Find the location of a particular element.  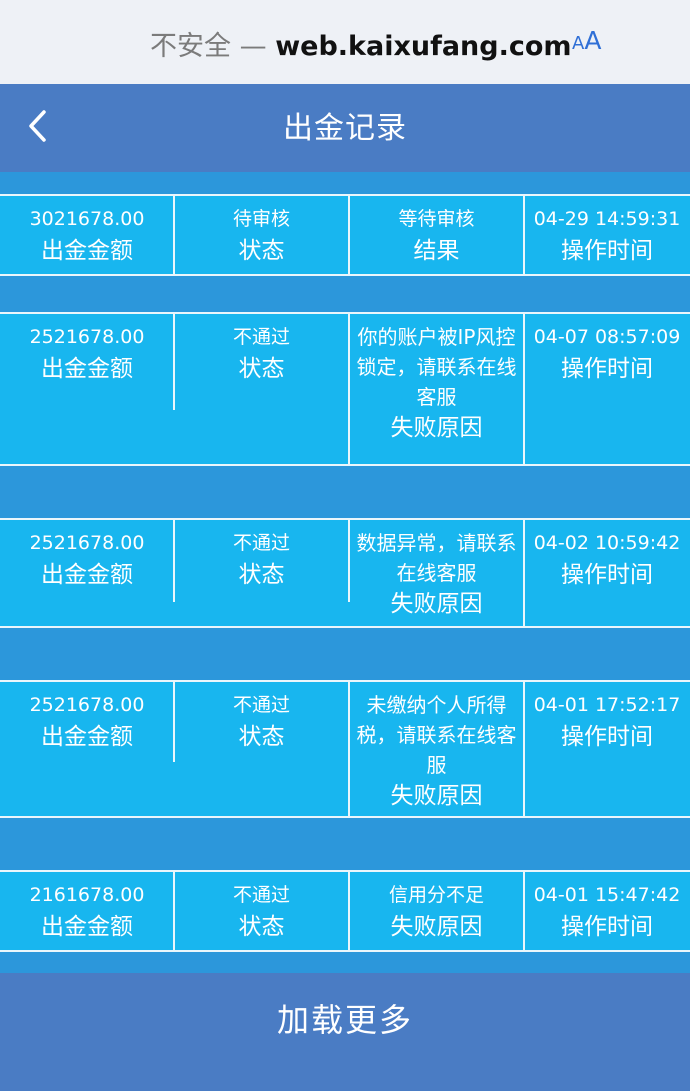

text-size-large-icon: A is located at coordinates (593, 40).